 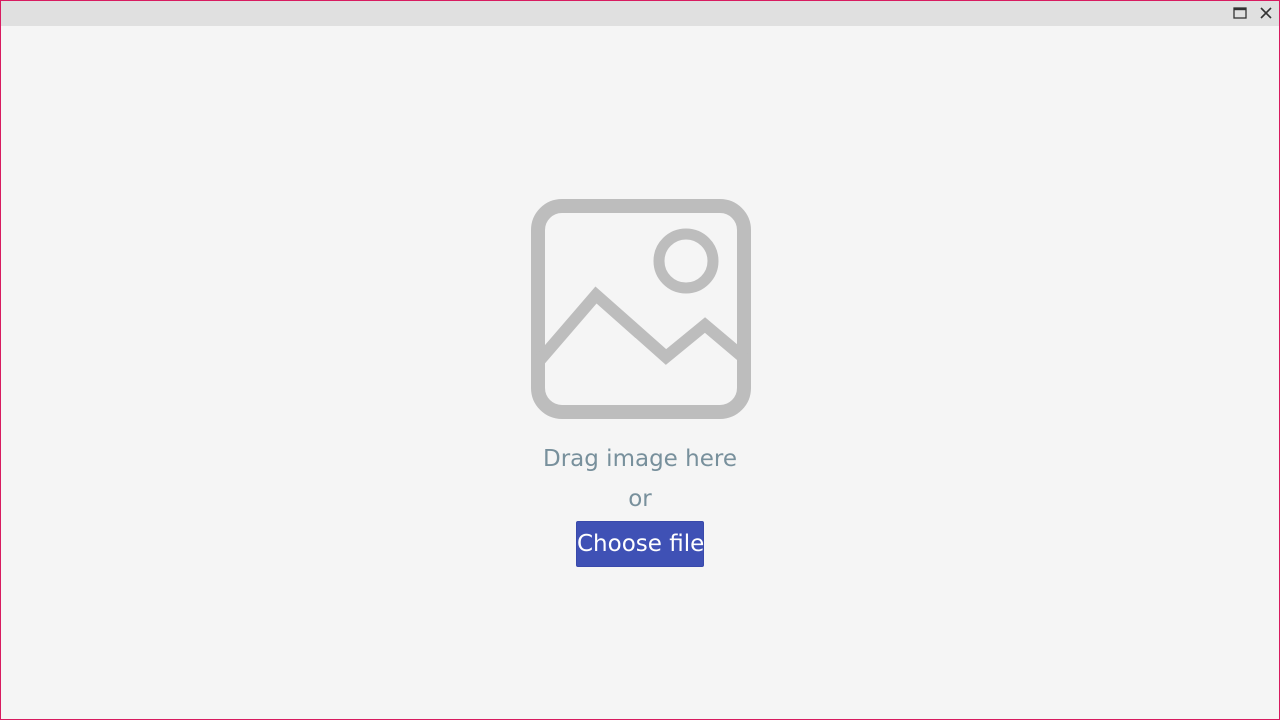 What do you see at coordinates (640, 544) in the screenshot?
I see `choose-file-button: Choose file` at bounding box center [640, 544].